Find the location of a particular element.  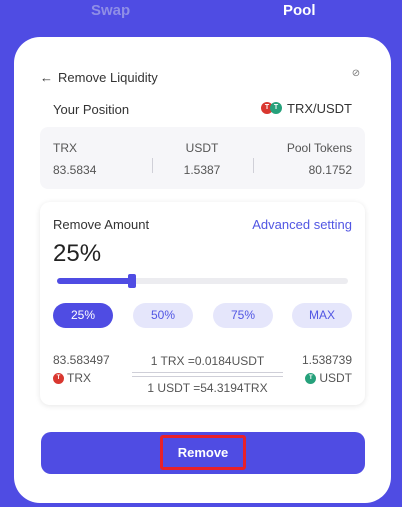

slider-thumb is located at coordinates (131, 281).